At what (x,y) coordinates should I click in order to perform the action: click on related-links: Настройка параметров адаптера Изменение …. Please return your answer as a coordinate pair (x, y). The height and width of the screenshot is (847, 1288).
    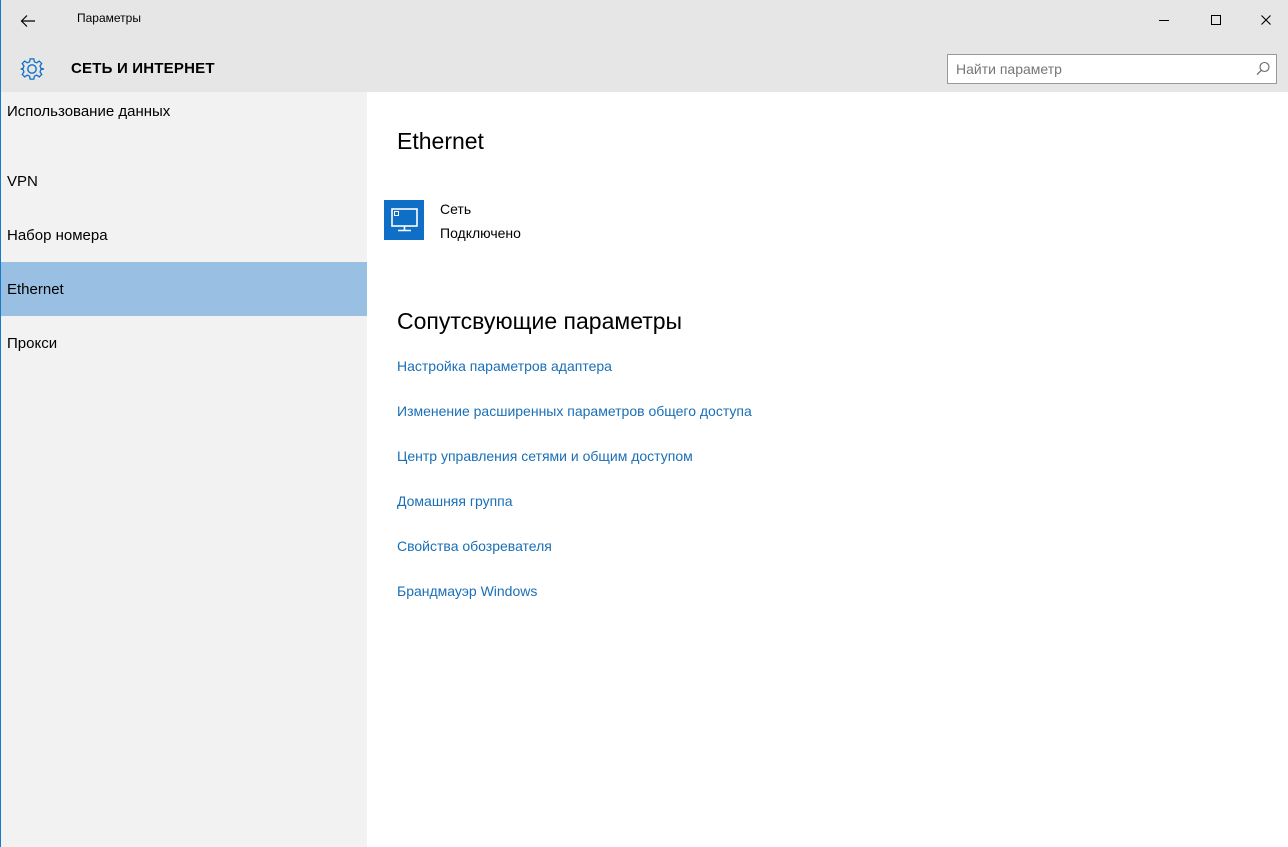
    Looking at the image, I should click on (574, 493).